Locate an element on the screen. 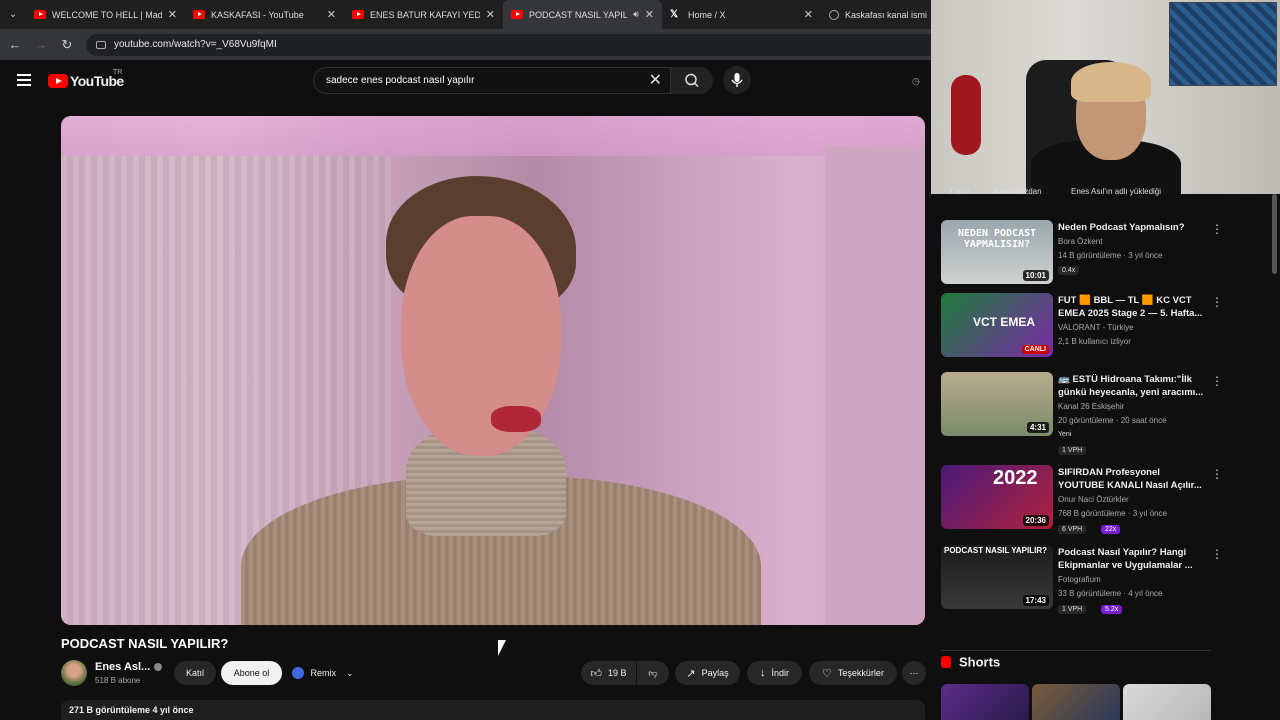 The width and height of the screenshot is (1280, 720). history-icon: ◷ is located at coordinates (916, 81).